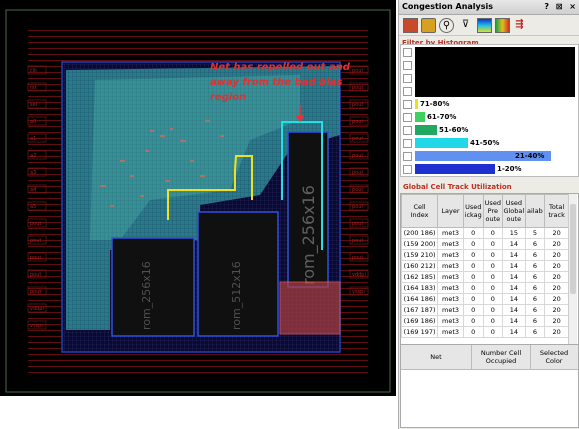 This screenshot has width=579, height=429. Describe the element at coordinates (484, 25) in the screenshot. I see `color-legend-icon` at that location.